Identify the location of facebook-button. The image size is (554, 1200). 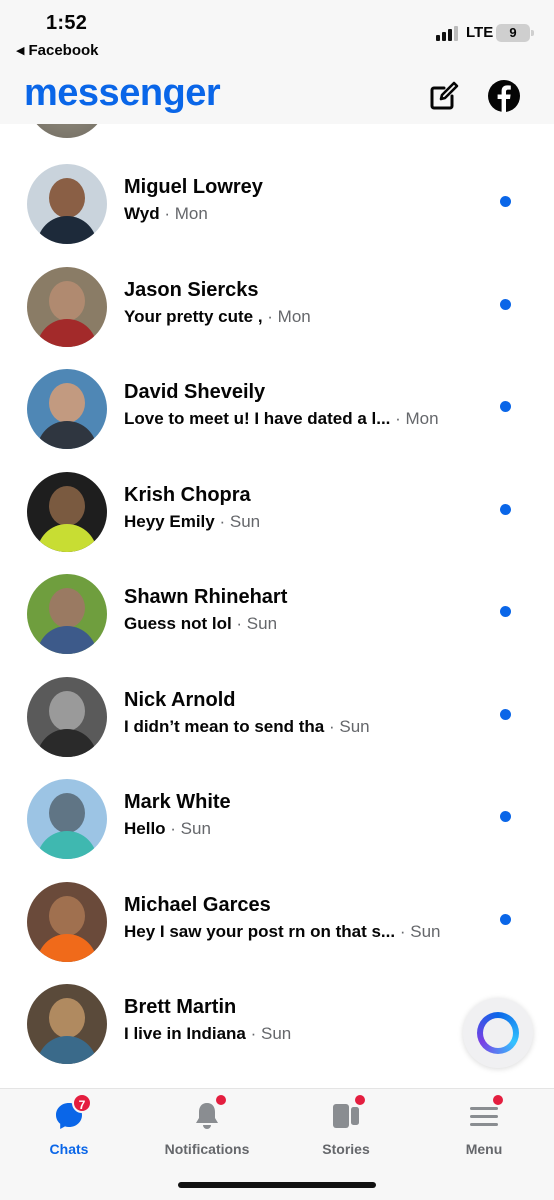
(504, 96).